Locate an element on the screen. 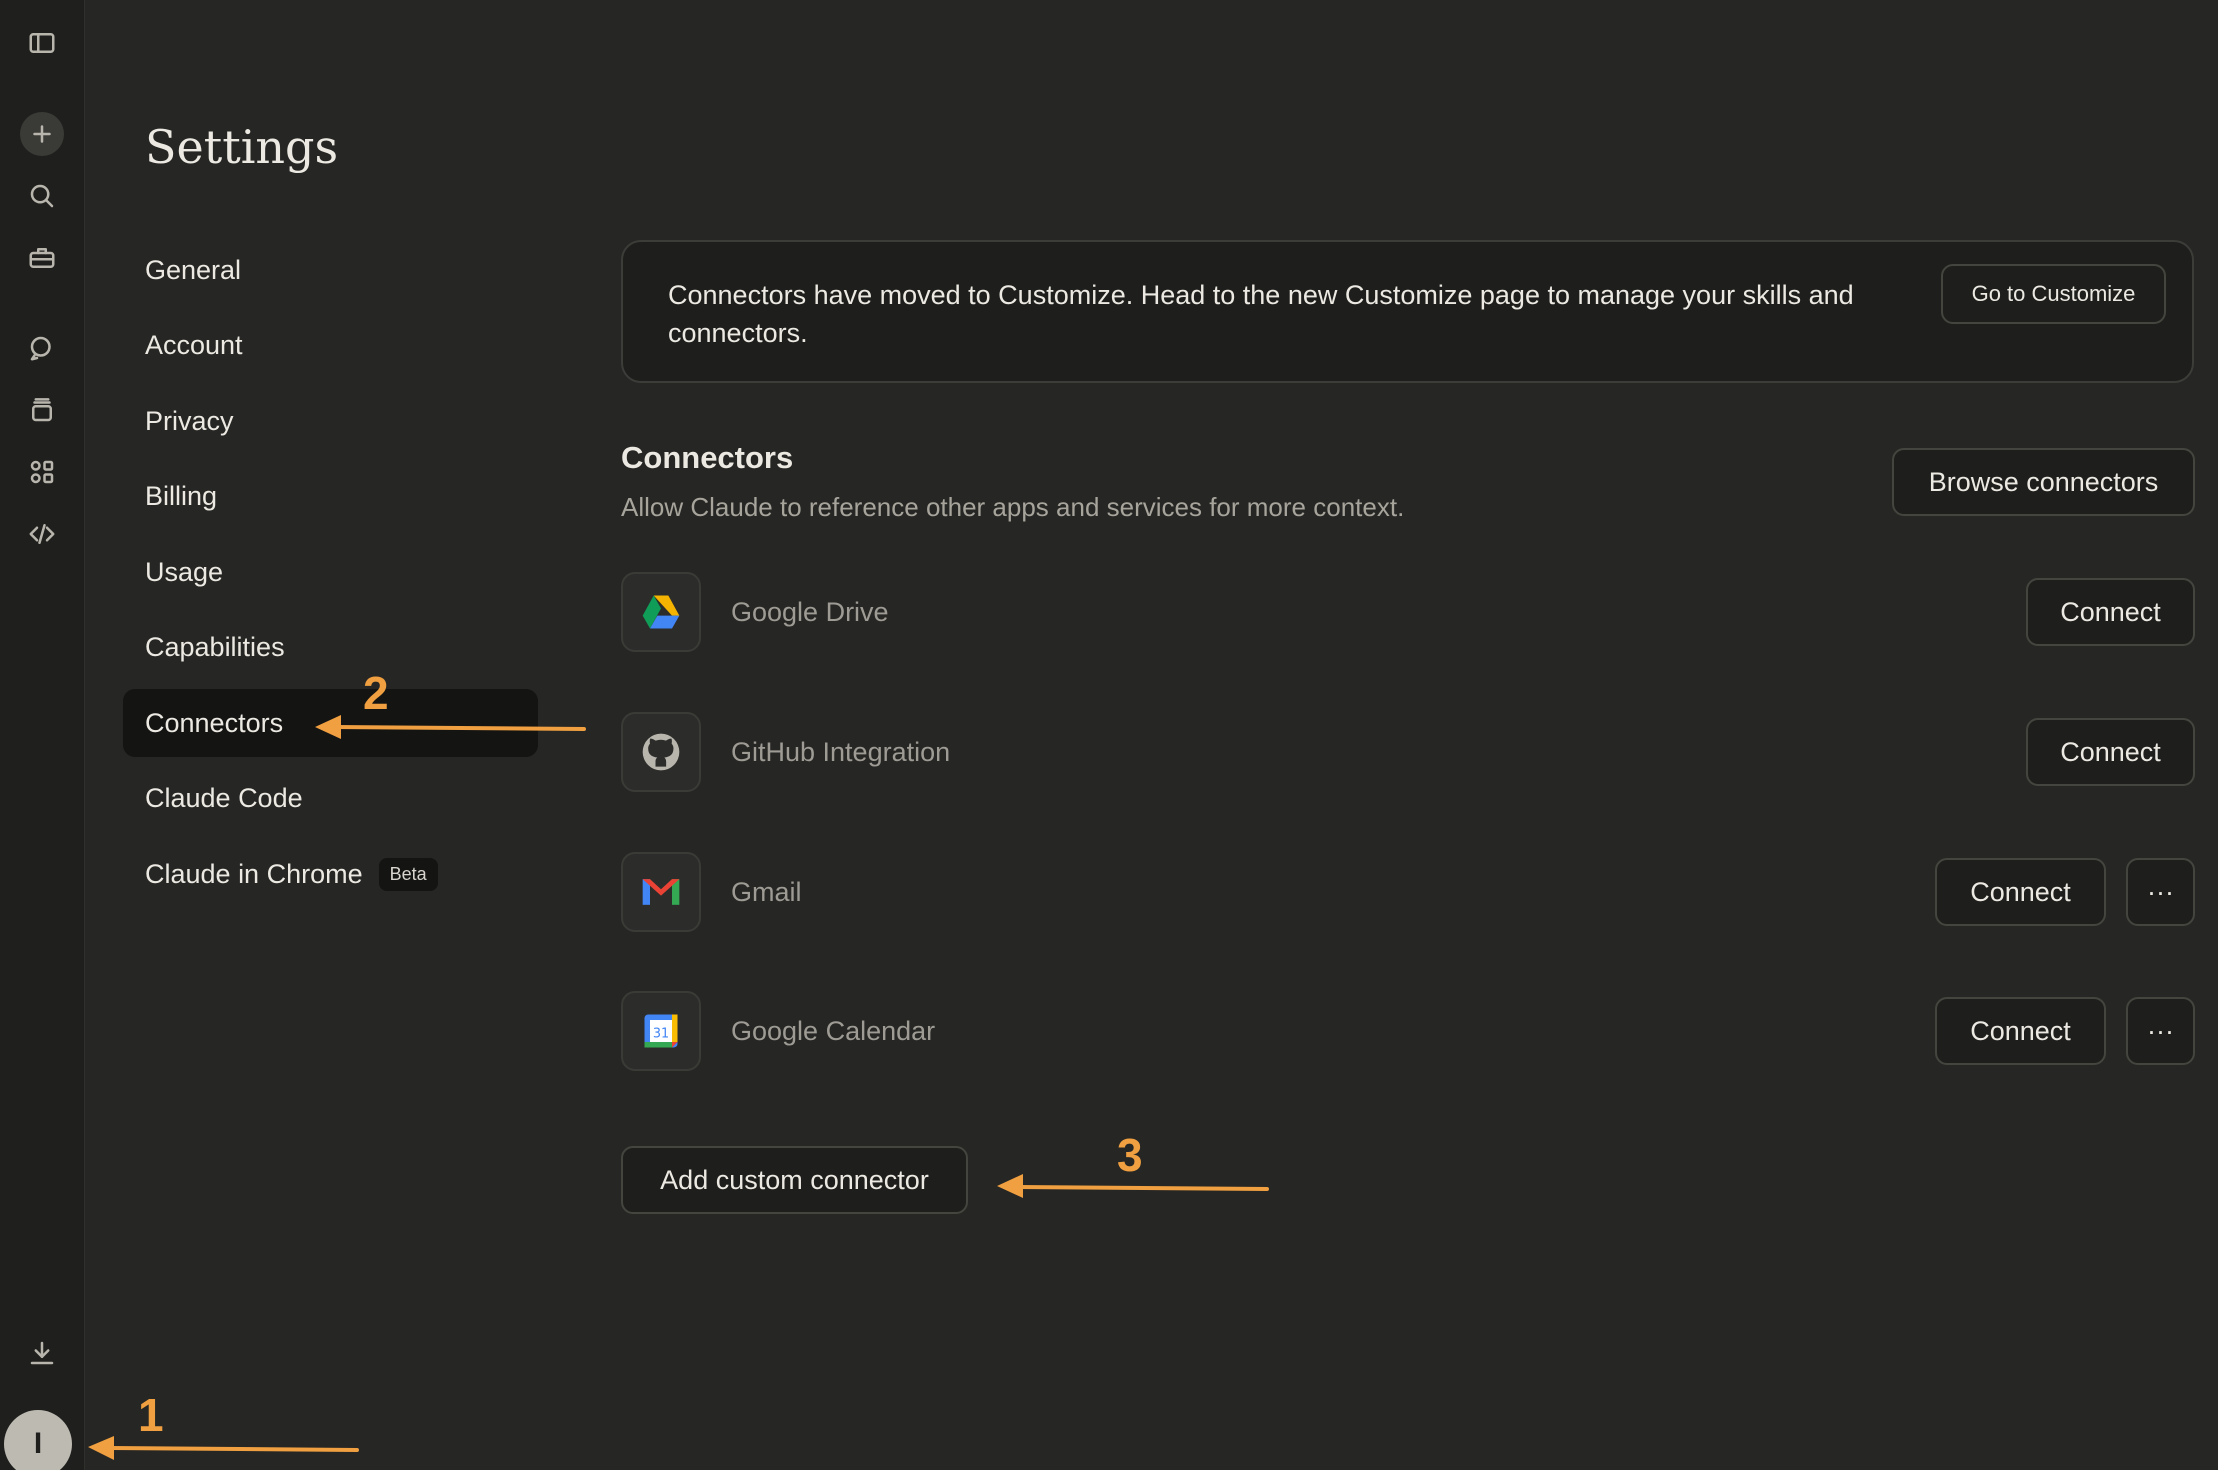  google-calendar-more-button: ··· is located at coordinates (2160, 1031).